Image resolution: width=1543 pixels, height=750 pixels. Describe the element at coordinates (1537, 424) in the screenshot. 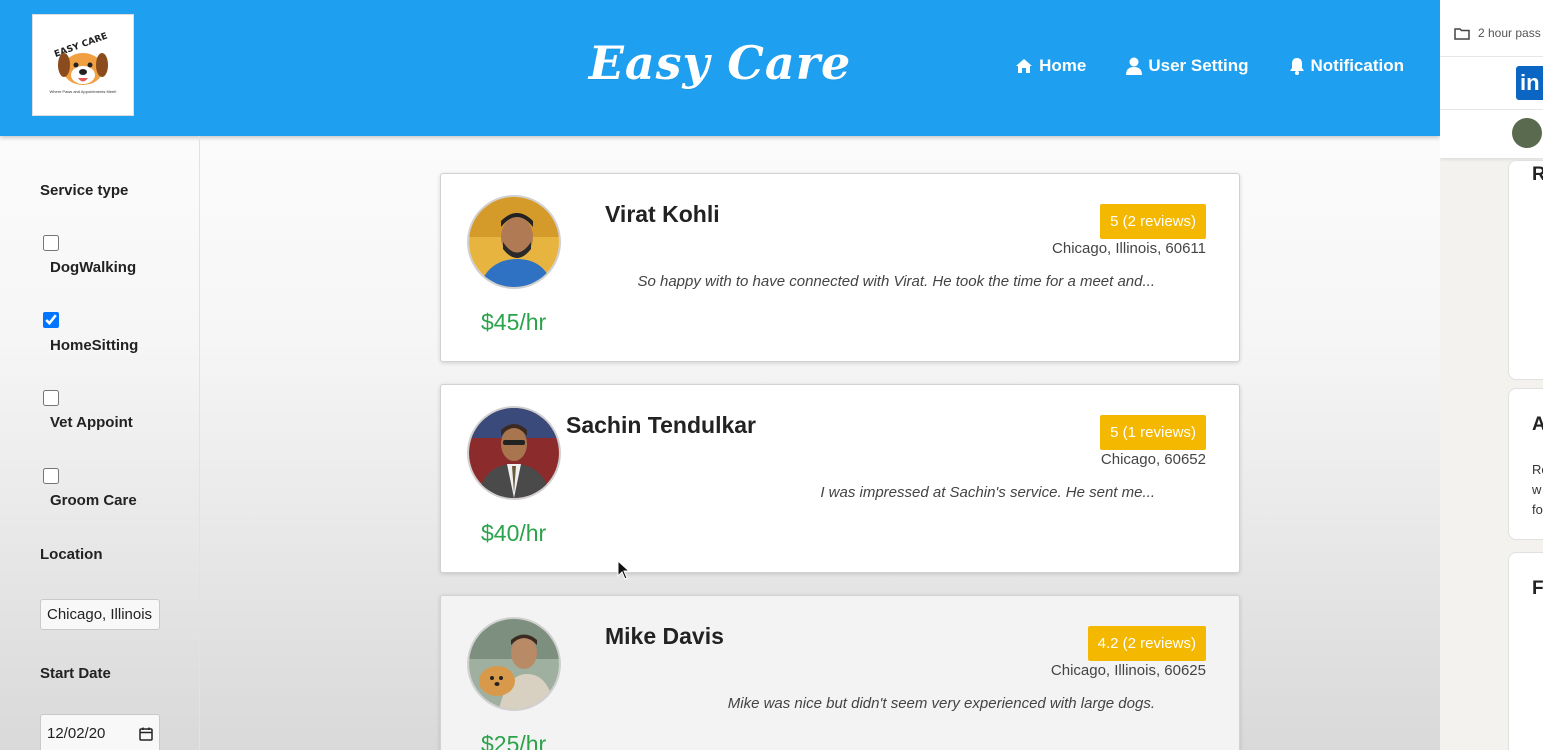

I see `side-card-letter: A` at that location.